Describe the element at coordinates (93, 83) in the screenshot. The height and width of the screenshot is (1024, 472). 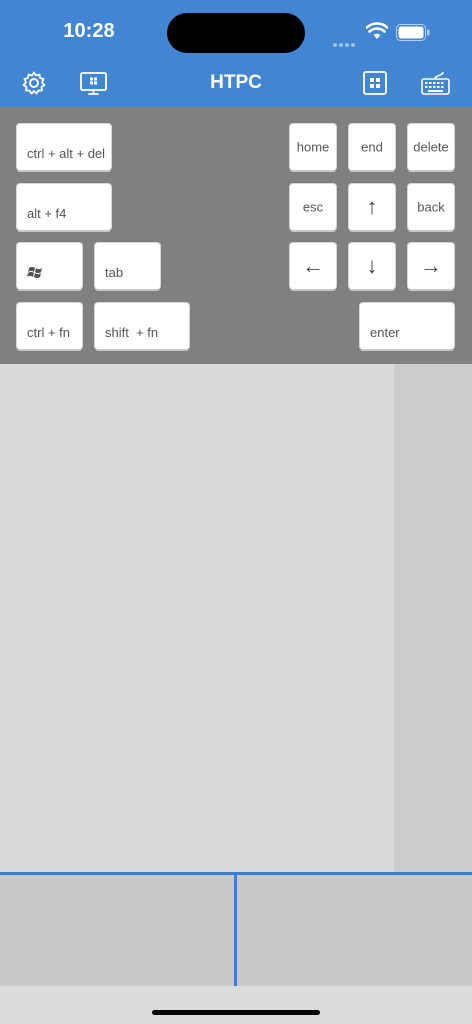
I see `monitor-icon` at that location.